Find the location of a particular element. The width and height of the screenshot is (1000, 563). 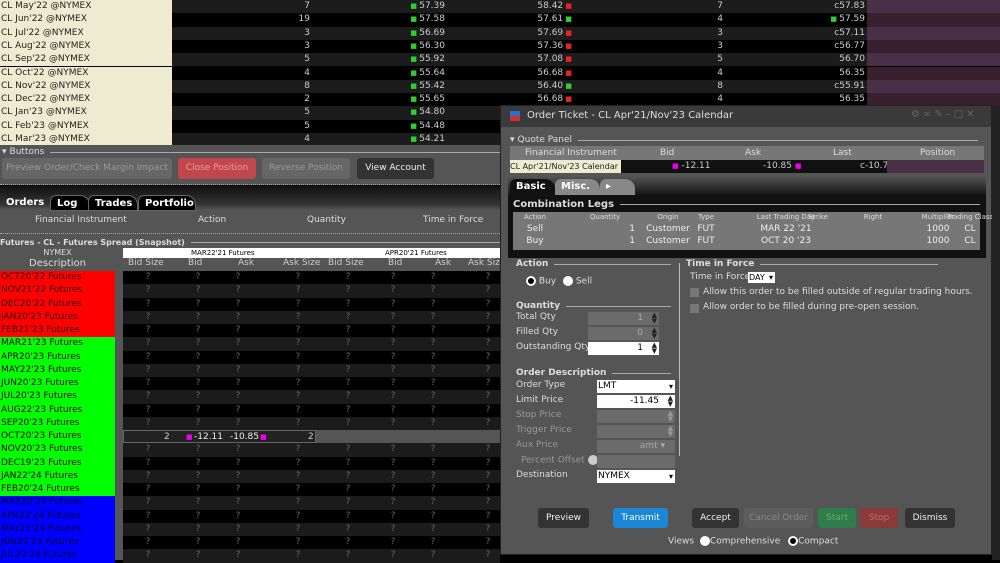

tab-misc: Misc. is located at coordinates (577, 187).